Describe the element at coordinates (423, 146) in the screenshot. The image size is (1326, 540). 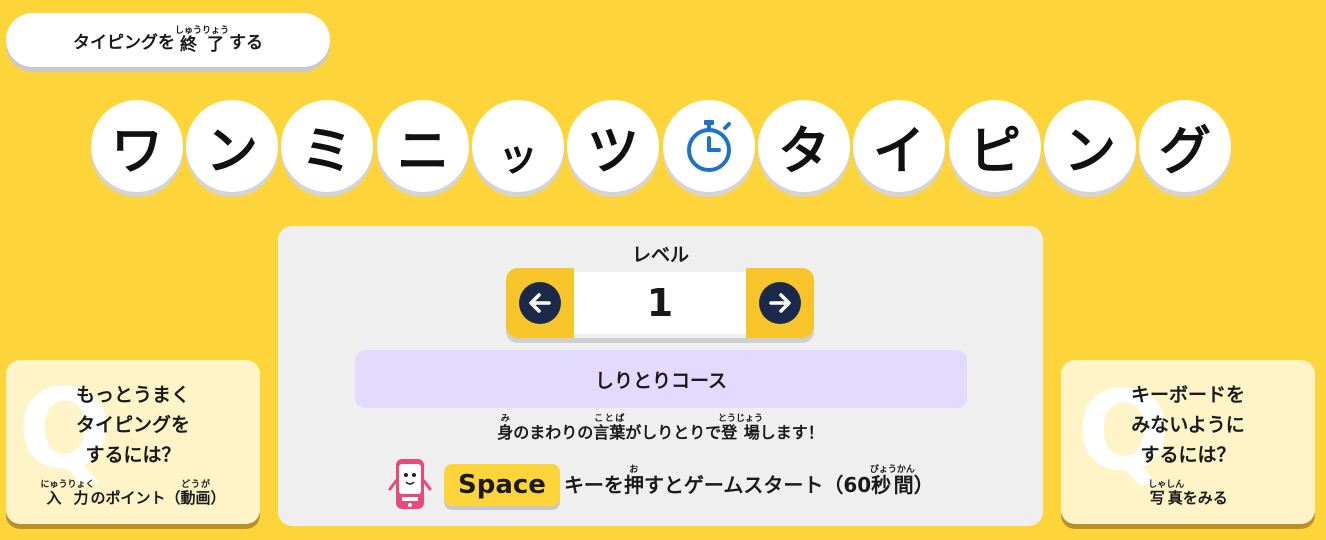
I see `title-char: ニ` at that location.